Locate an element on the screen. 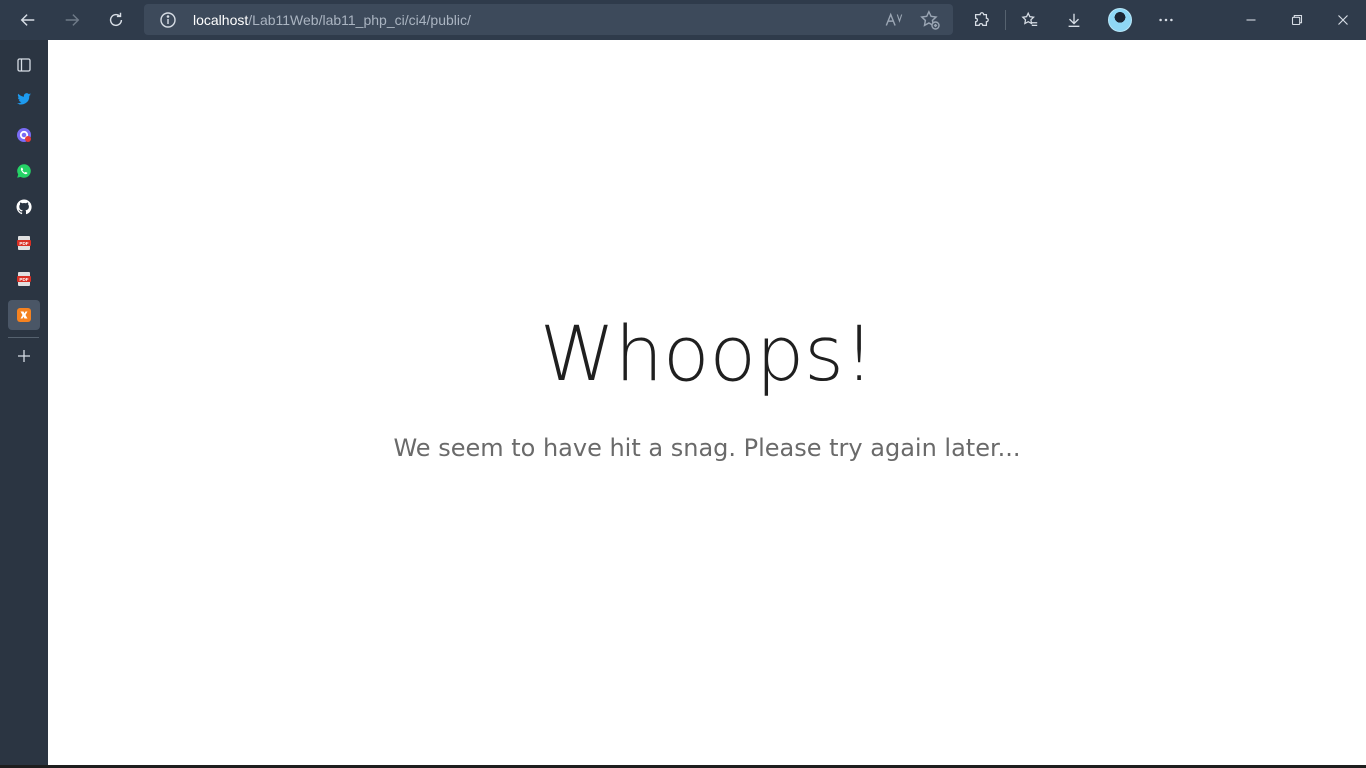 The height and width of the screenshot is (768, 1366). profile-avatar is located at coordinates (1120, 20).